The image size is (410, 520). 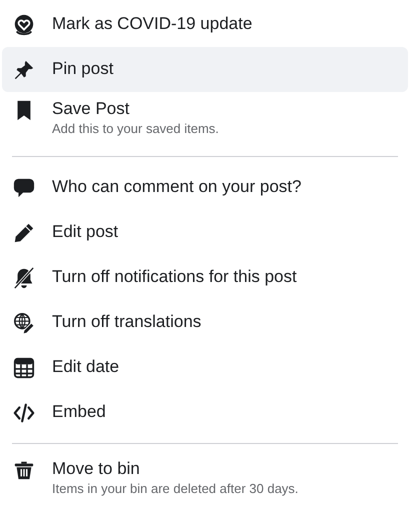 I want to click on calendar-icon, so click(x=24, y=368).